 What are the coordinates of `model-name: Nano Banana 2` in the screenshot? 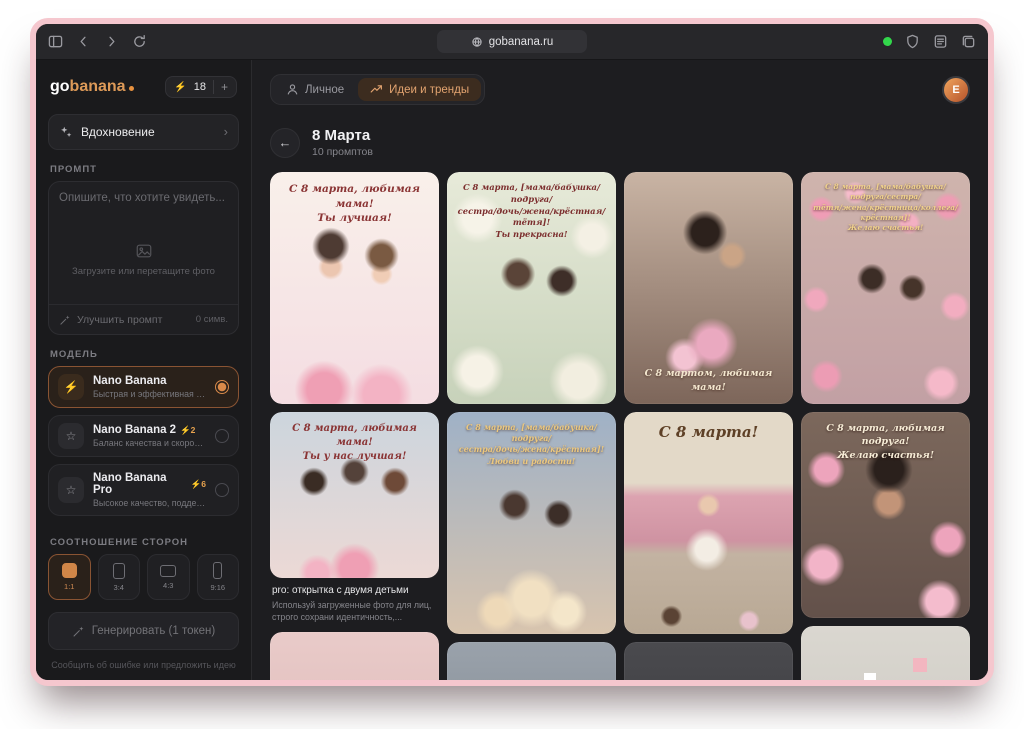 It's located at (135, 430).